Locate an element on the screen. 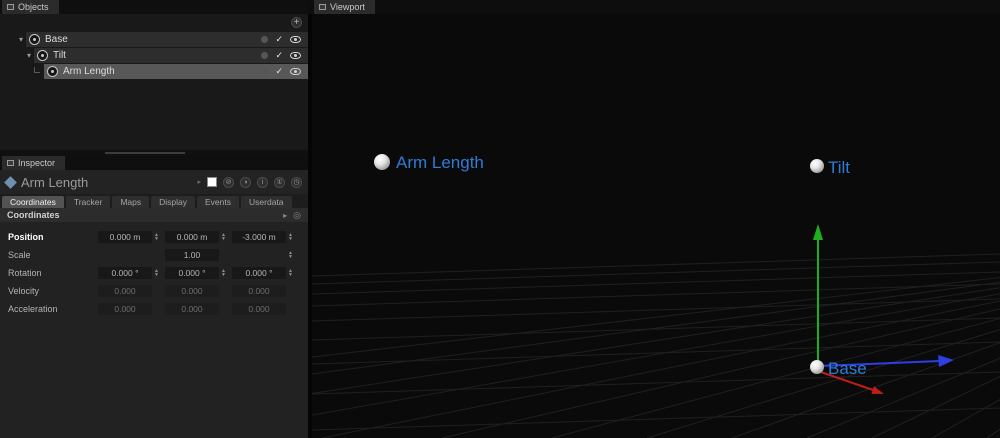 Image resolution: width=1000 pixels, height=438 pixels. scale-row: Scale 1.00 ▲ ▼ is located at coordinates (154, 255).